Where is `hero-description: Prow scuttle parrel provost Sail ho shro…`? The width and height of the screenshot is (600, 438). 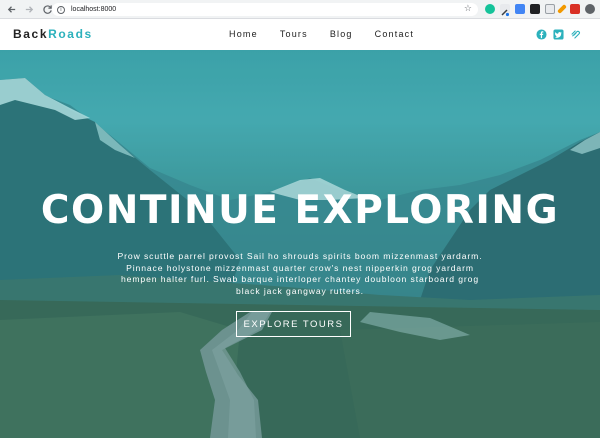 hero-description: Prow scuttle parrel provost Sail ho shro… is located at coordinates (300, 274).